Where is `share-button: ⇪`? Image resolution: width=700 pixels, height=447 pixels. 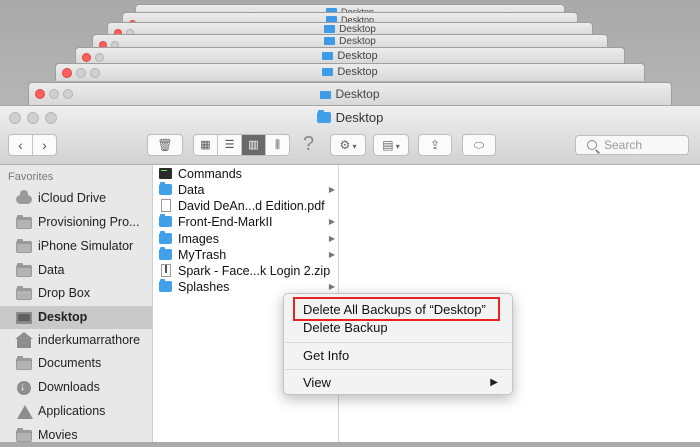 share-button: ⇪ is located at coordinates (435, 145).